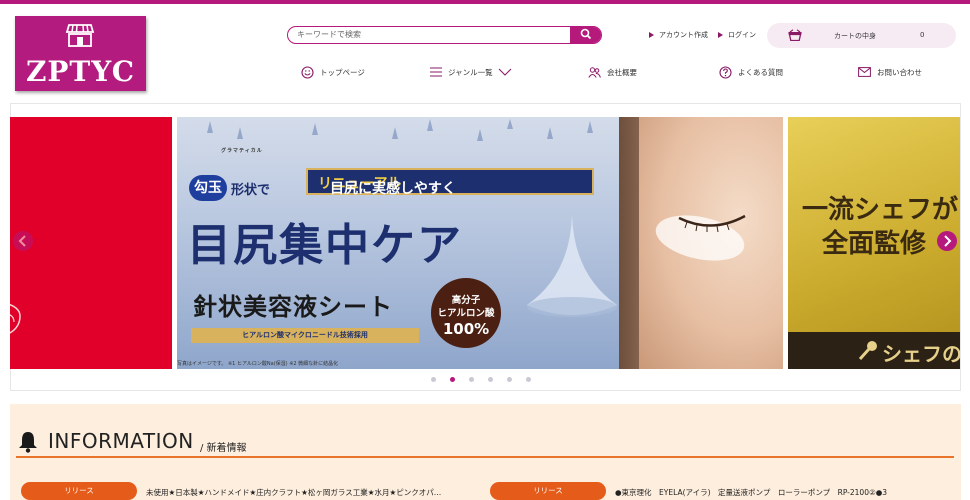 This screenshot has height=500, width=970. I want to click on information-subtitle: / 新着情報, so click(223, 448).